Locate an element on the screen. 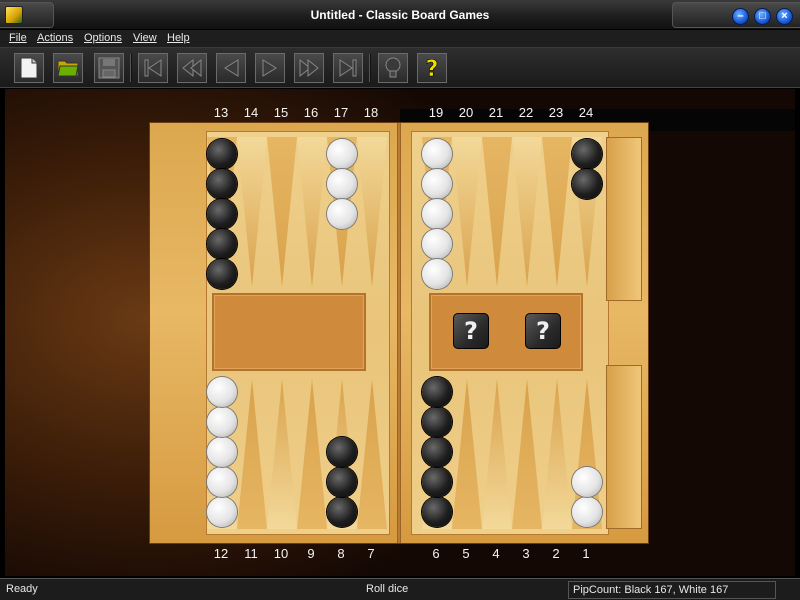  board-hinge is located at coordinates (399, 333).